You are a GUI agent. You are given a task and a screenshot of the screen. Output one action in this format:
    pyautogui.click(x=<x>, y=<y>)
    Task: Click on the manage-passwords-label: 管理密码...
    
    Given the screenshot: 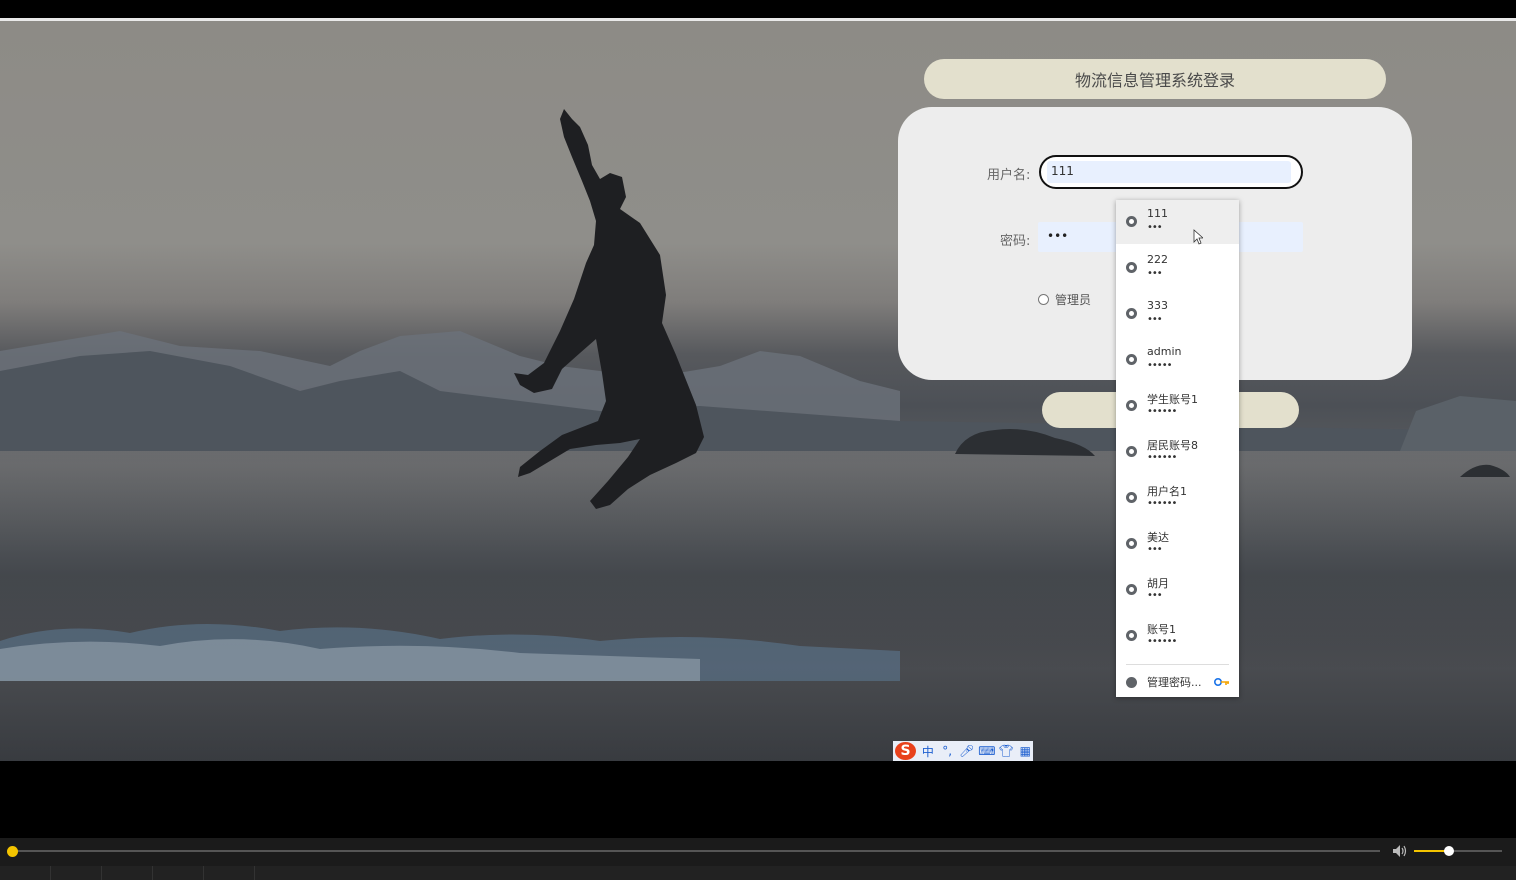 What is the action you would take?
    pyautogui.click(x=1174, y=682)
    